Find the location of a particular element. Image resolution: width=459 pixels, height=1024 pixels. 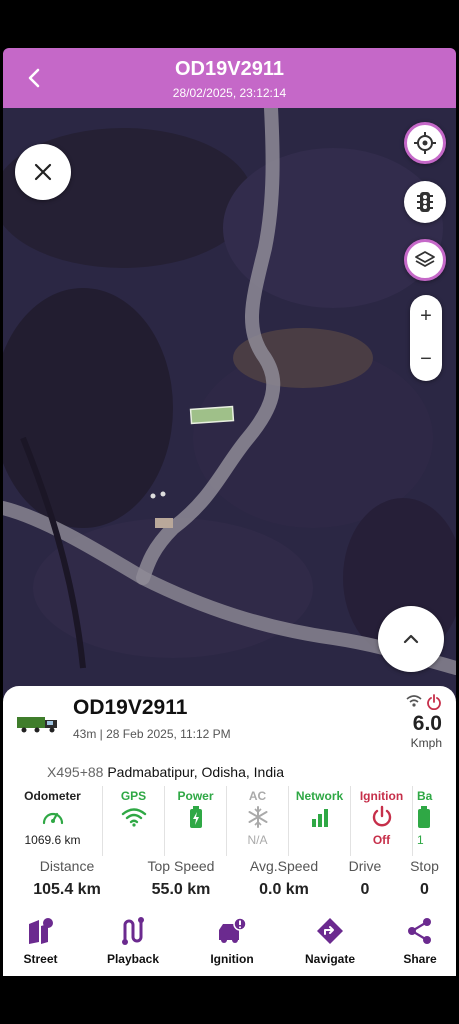

street-label: Street is located at coordinates (40, 959).